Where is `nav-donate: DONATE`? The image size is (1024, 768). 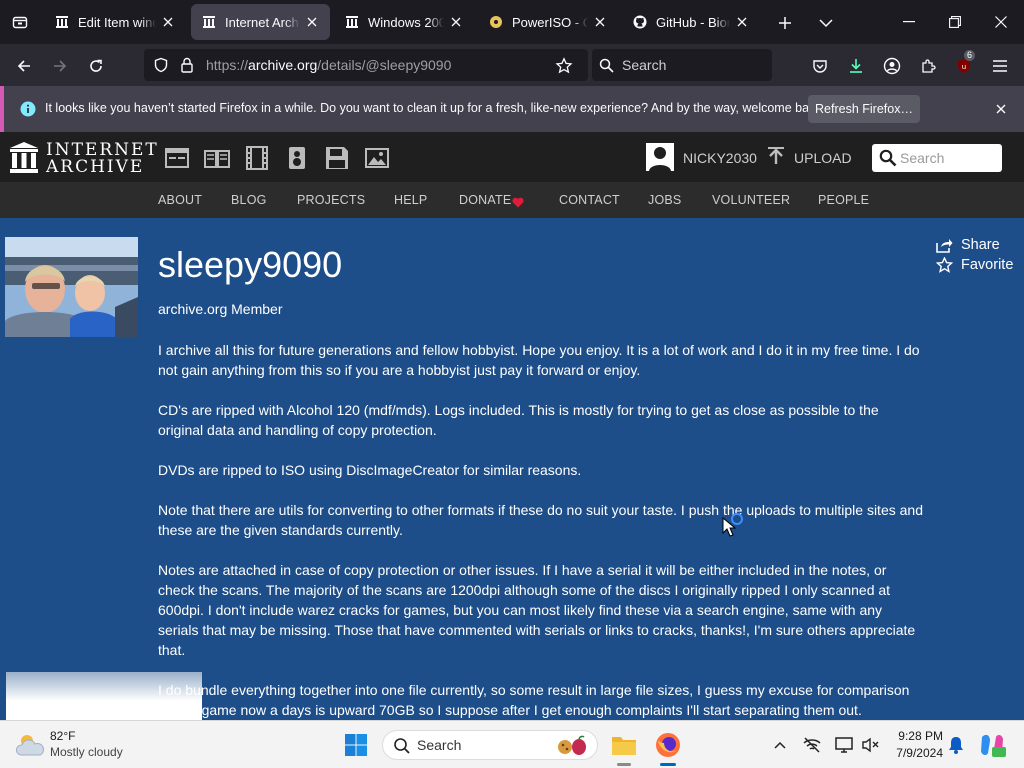 nav-donate: DONATE is located at coordinates (485, 200).